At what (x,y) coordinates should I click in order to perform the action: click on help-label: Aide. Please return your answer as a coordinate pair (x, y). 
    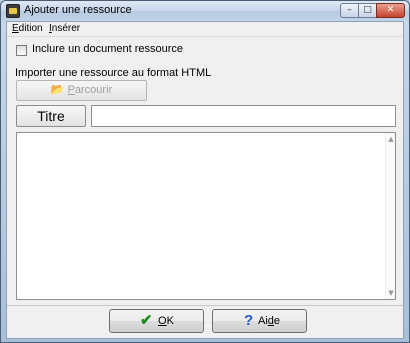
    Looking at the image, I should click on (269, 321).